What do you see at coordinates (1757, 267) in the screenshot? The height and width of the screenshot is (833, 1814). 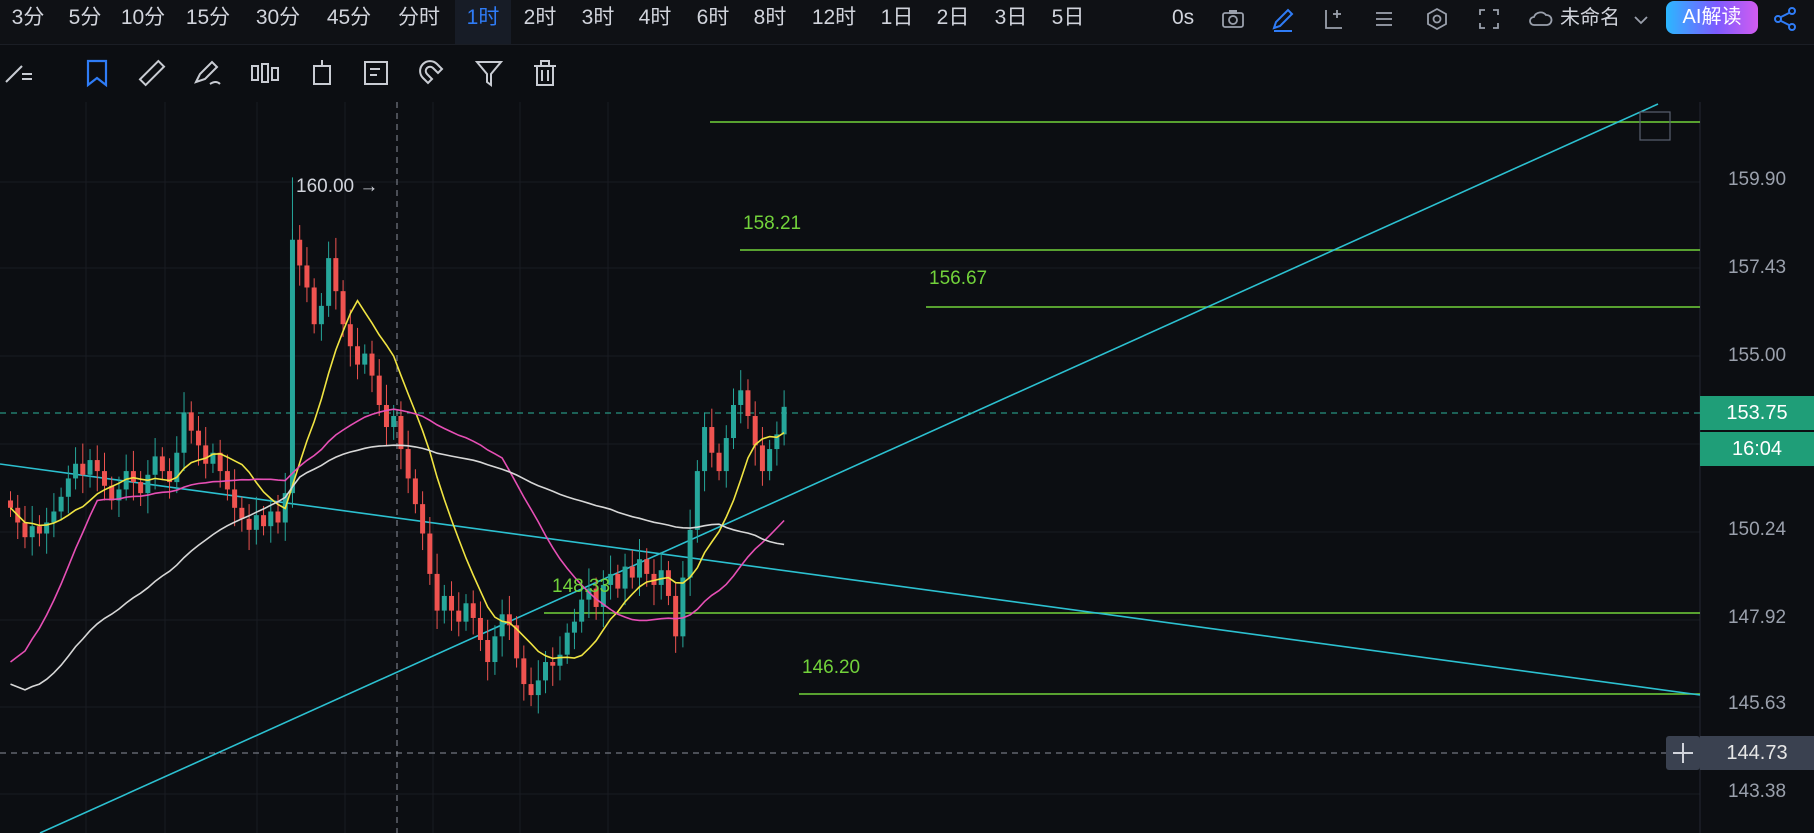 I see `price-axis-label: 157.43` at bounding box center [1757, 267].